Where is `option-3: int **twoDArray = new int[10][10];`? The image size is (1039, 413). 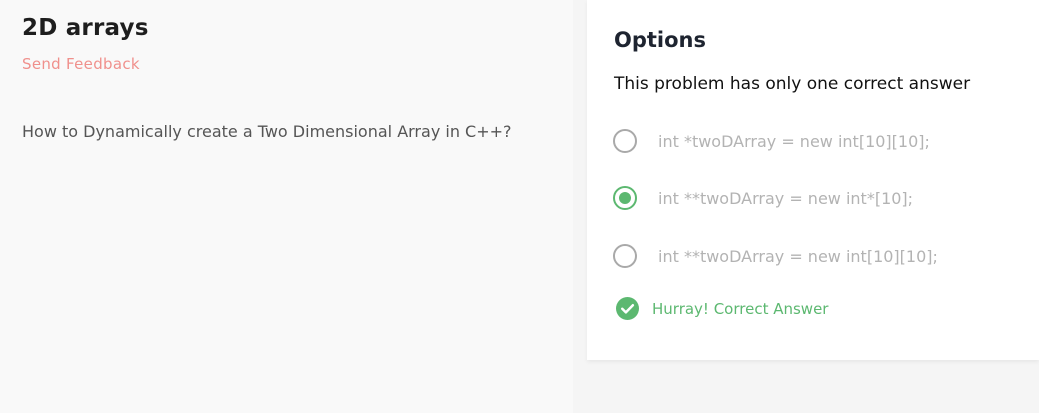
option-3: int **twoDArray = new int[10][10]; is located at coordinates (775, 256).